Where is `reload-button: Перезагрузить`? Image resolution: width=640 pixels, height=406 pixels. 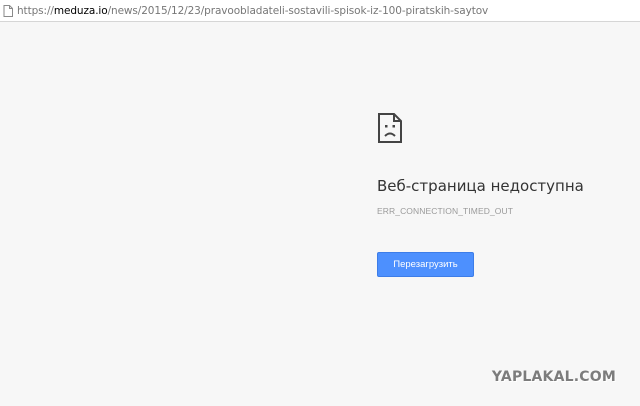 reload-button: Перезагрузить is located at coordinates (425, 264).